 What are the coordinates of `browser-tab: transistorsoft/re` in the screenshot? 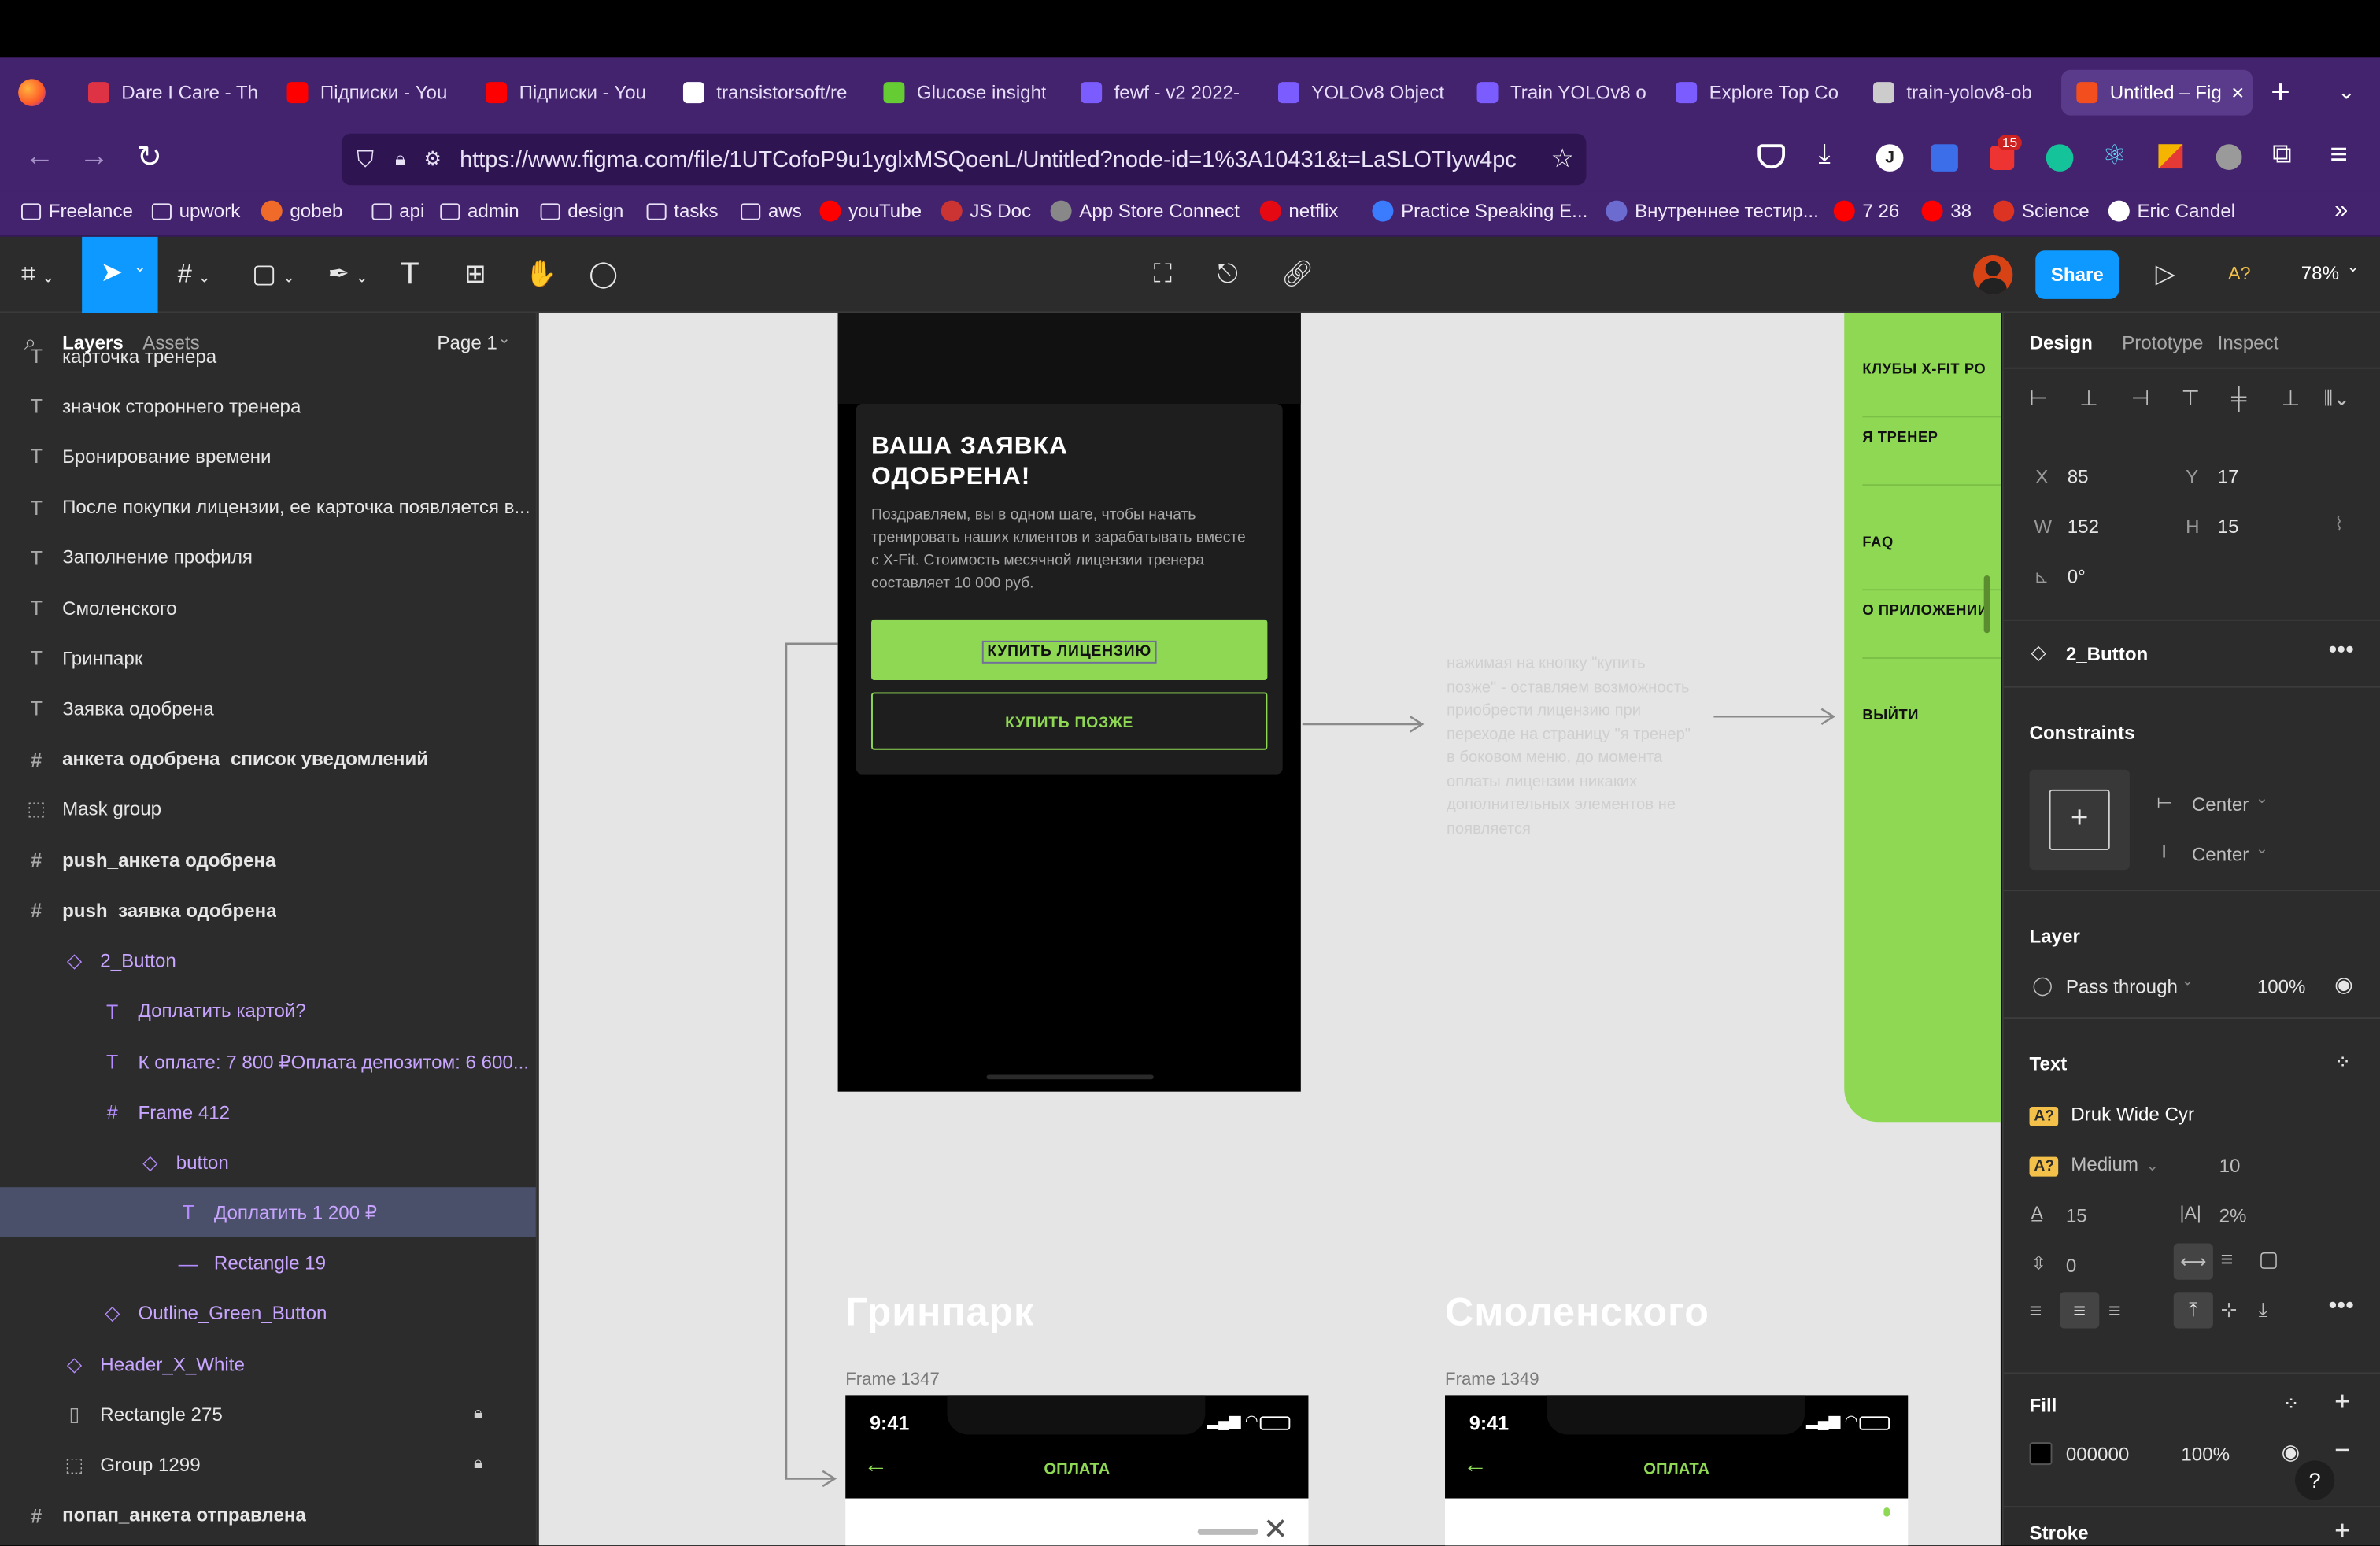 It's located at (773, 93).